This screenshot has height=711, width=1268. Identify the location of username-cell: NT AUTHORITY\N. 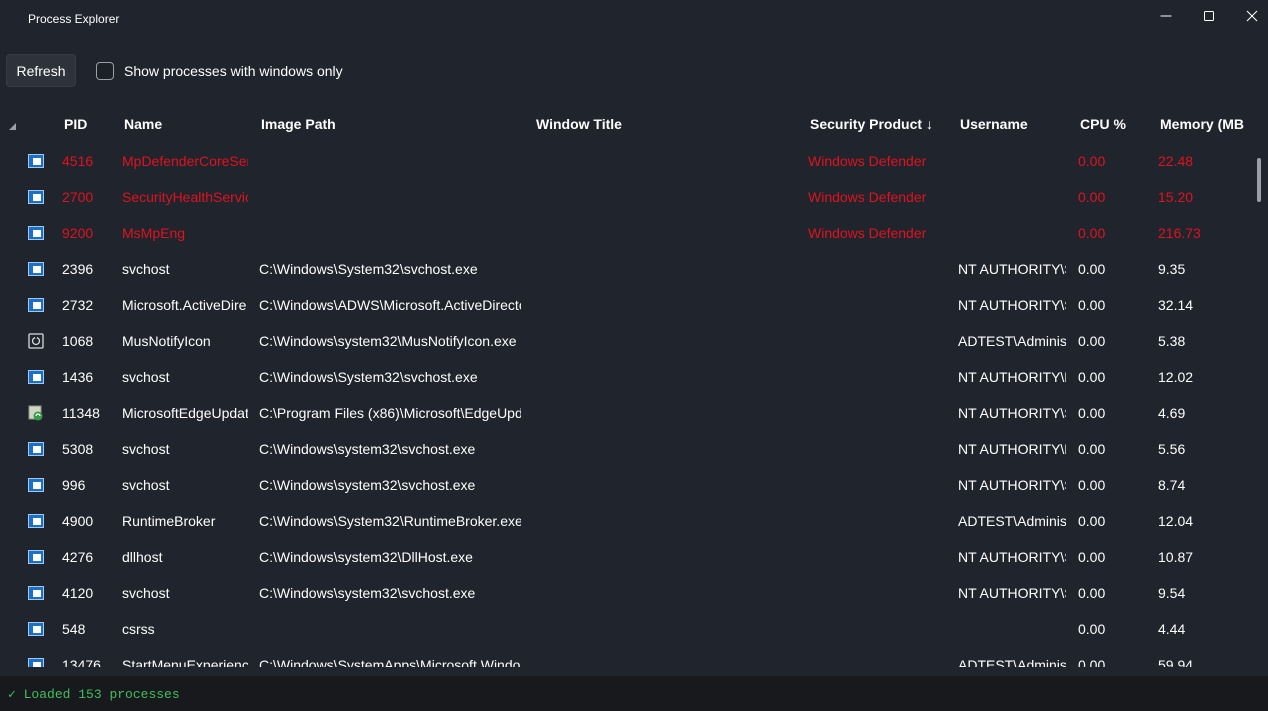
(1012, 377).